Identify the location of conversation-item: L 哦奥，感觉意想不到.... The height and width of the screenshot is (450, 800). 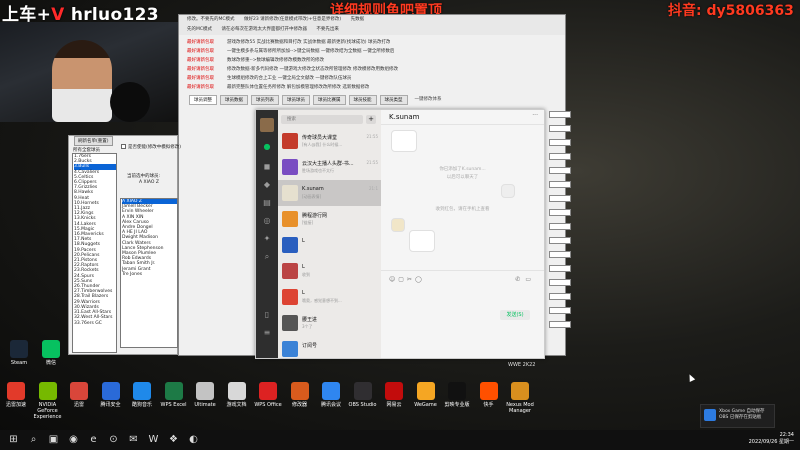
(329, 297).